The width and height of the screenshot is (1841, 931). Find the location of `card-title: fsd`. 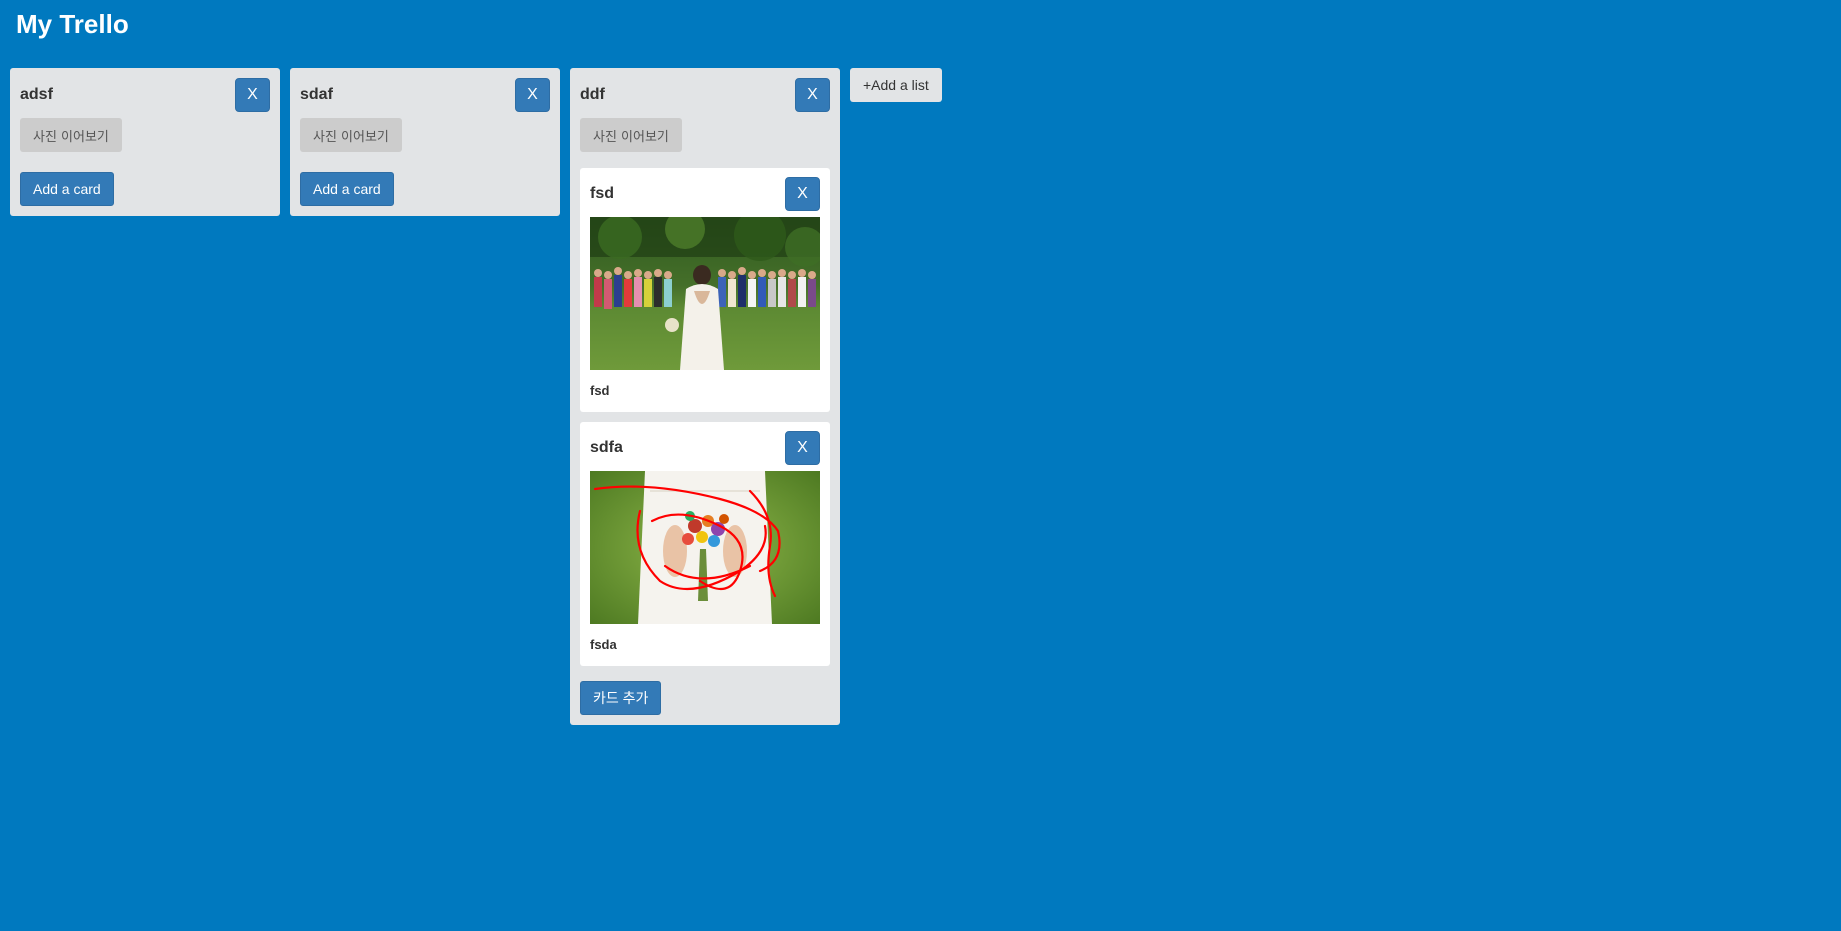

card-title: fsd is located at coordinates (602, 193).